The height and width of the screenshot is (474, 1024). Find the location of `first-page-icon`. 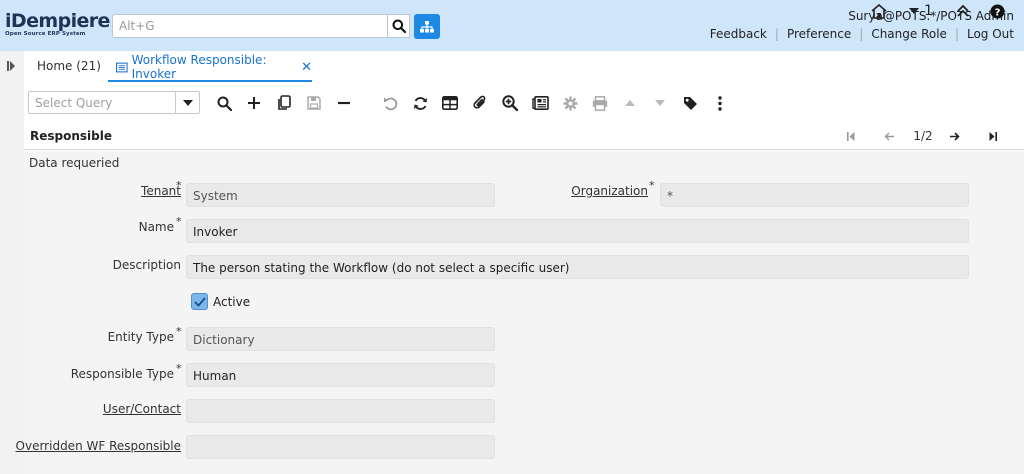

first-page-icon is located at coordinates (851, 136).